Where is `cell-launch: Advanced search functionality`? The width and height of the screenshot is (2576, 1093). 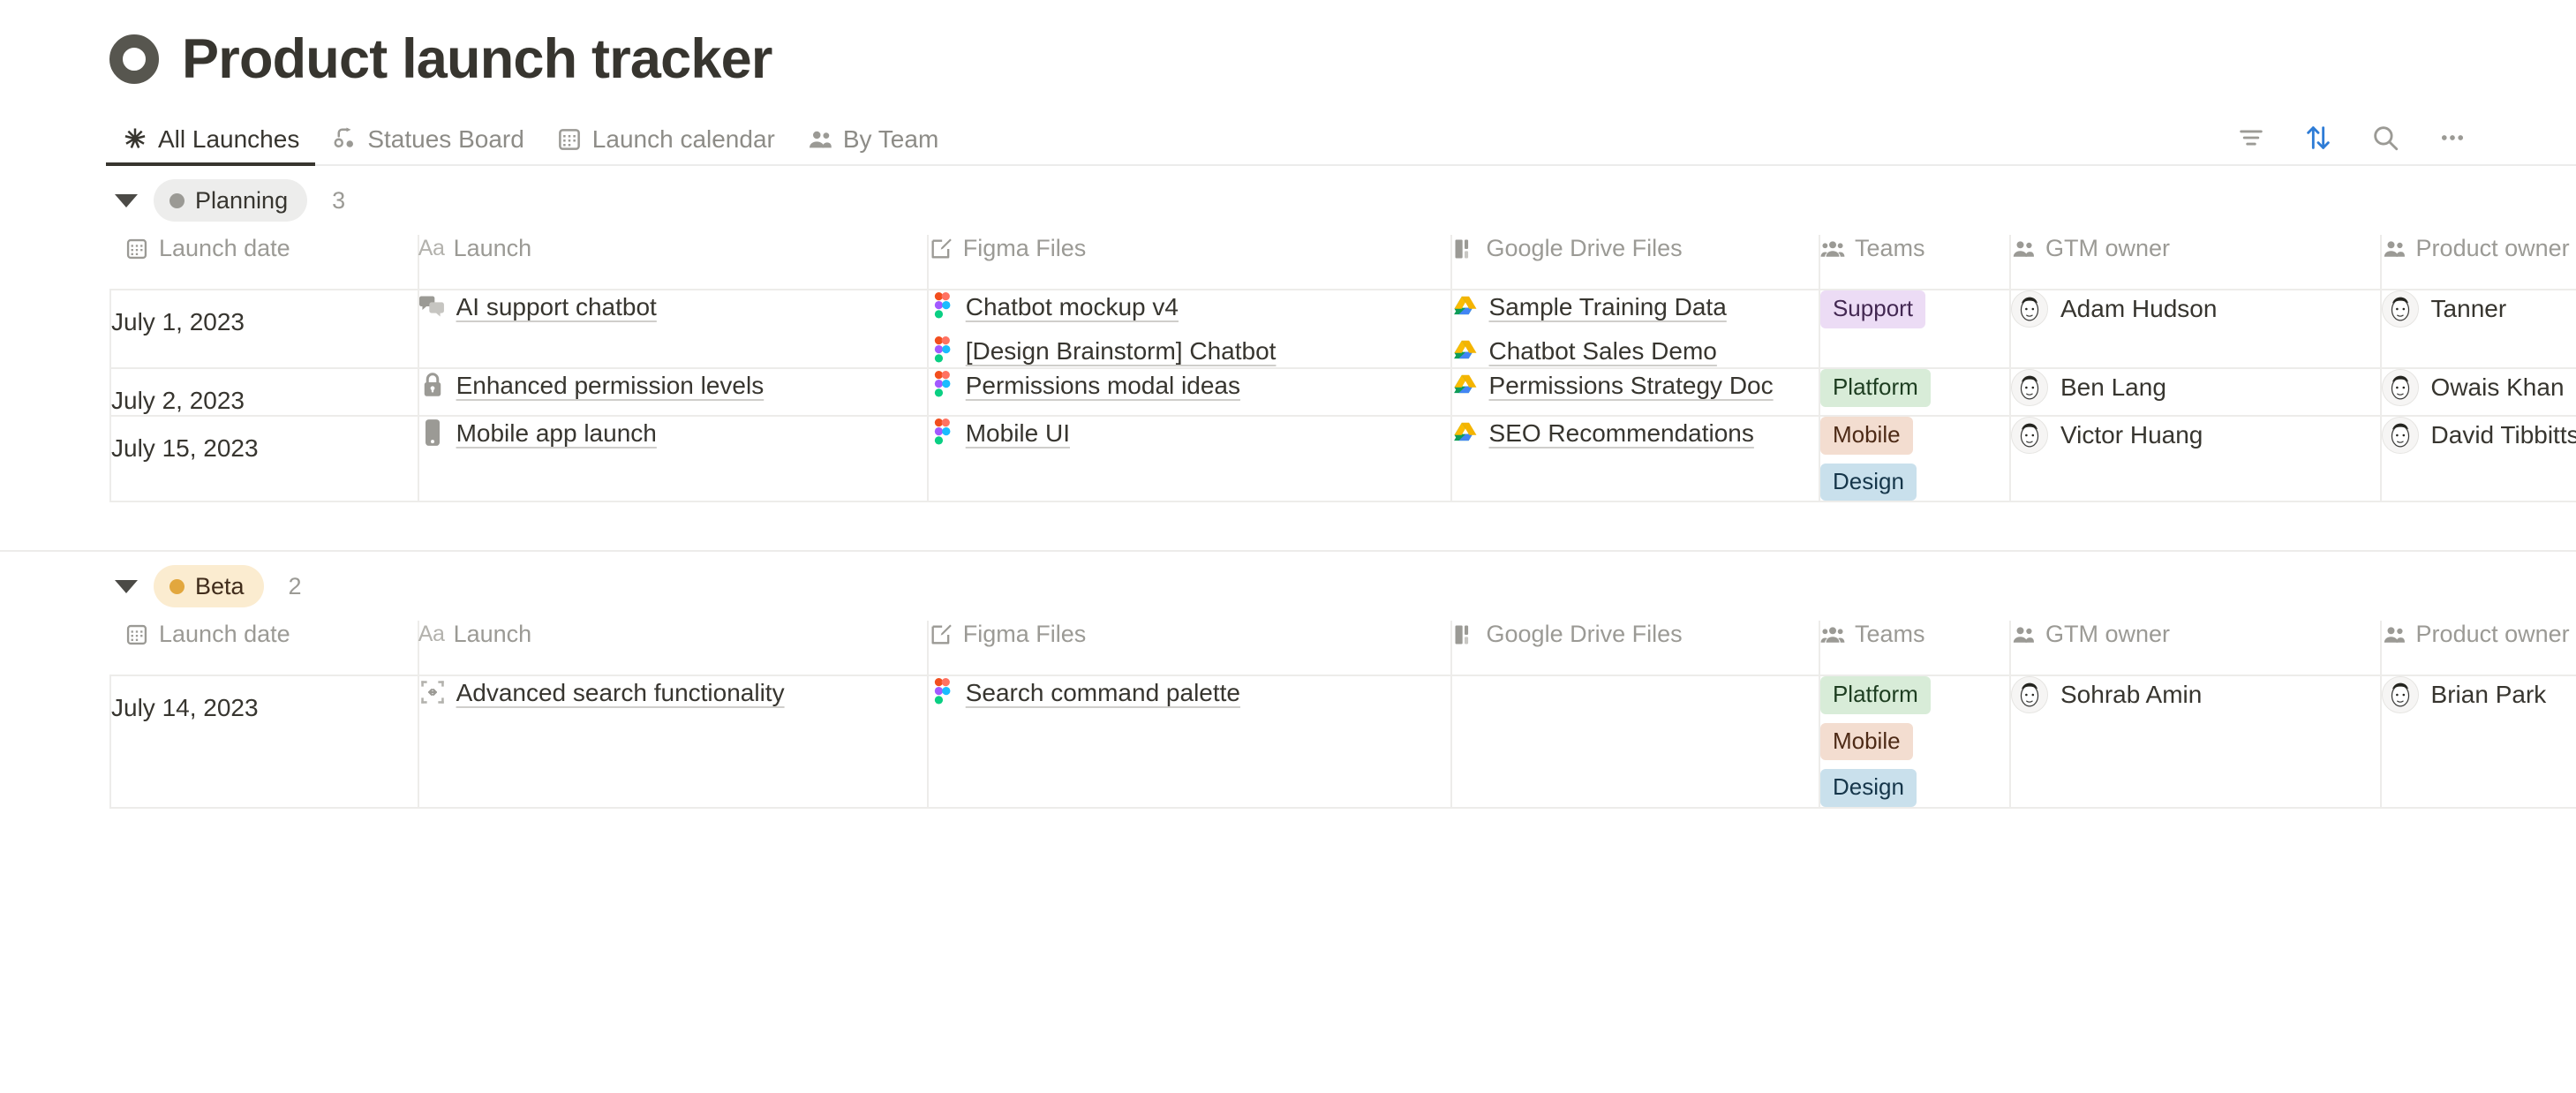 cell-launch: Advanced search functionality is located at coordinates (674, 742).